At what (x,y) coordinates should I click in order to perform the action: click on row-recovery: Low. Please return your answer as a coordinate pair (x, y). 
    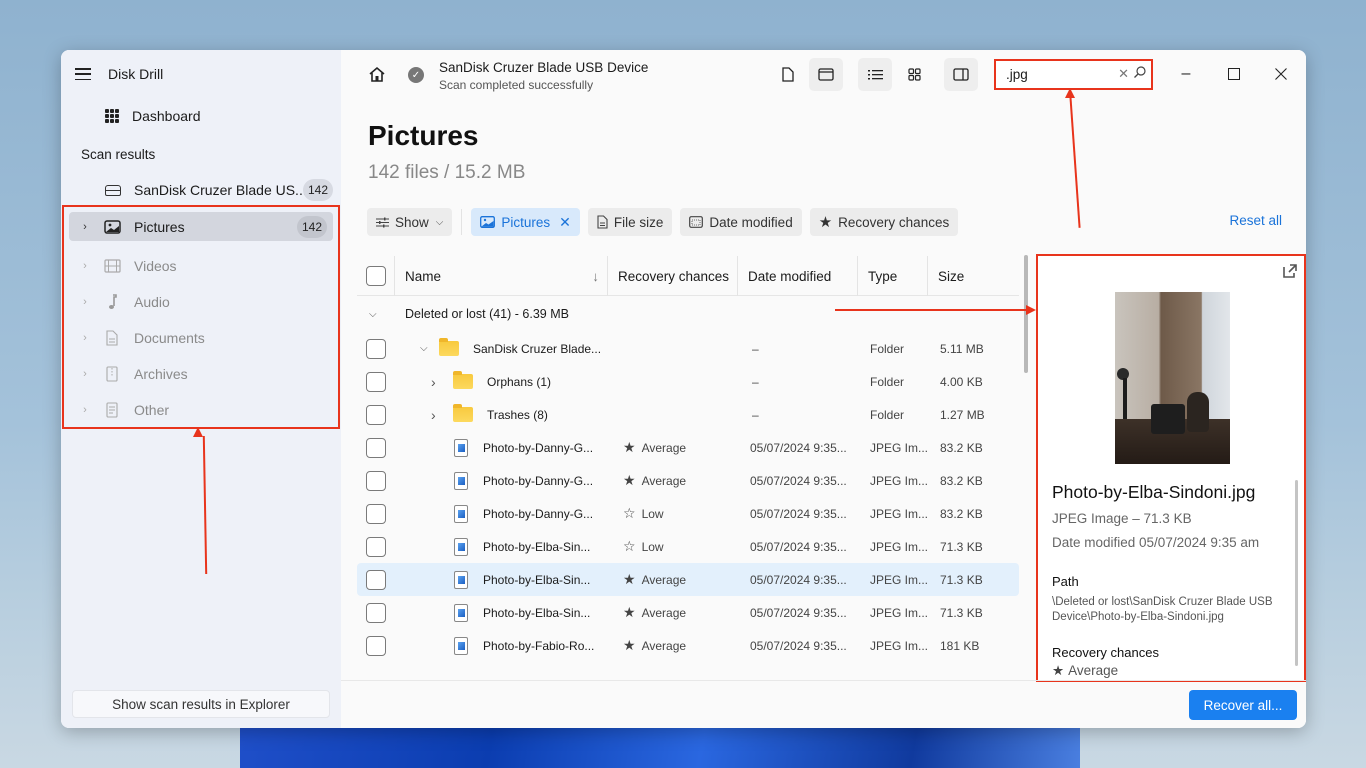
    Looking at the image, I should click on (652, 546).